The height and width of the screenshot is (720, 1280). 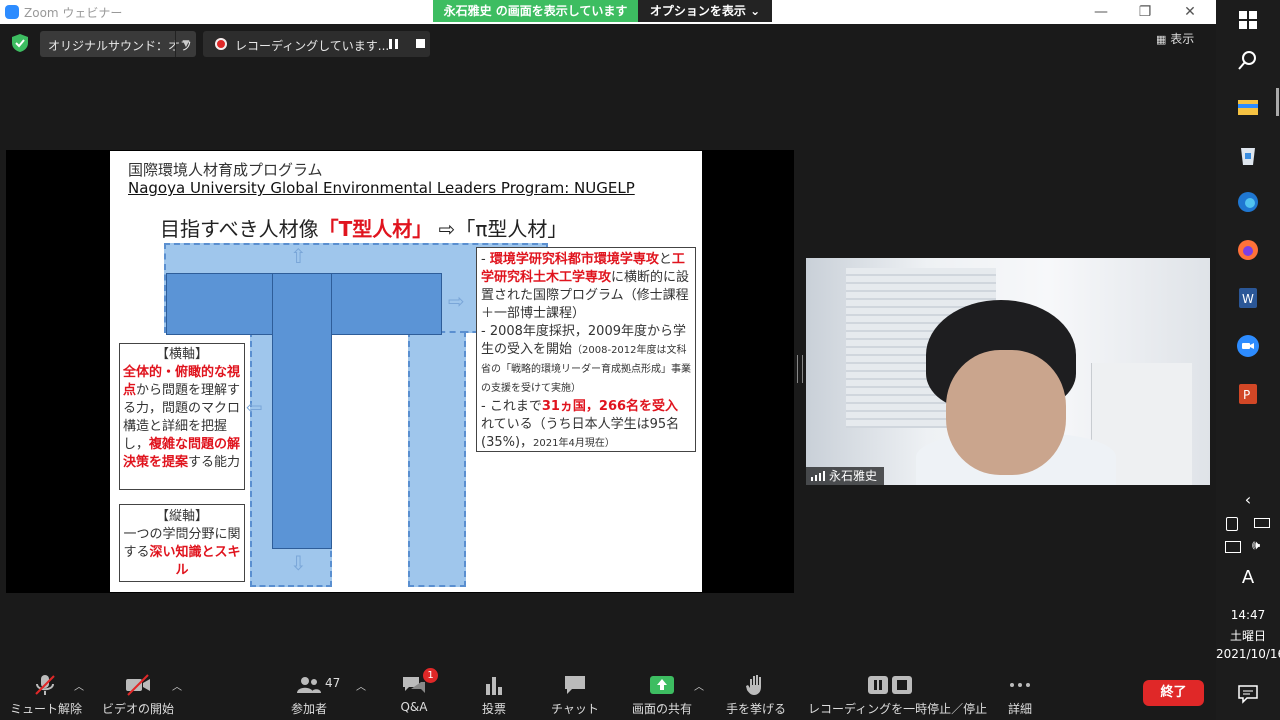 I want to click on chat-button: チャット, so click(x=575, y=691).